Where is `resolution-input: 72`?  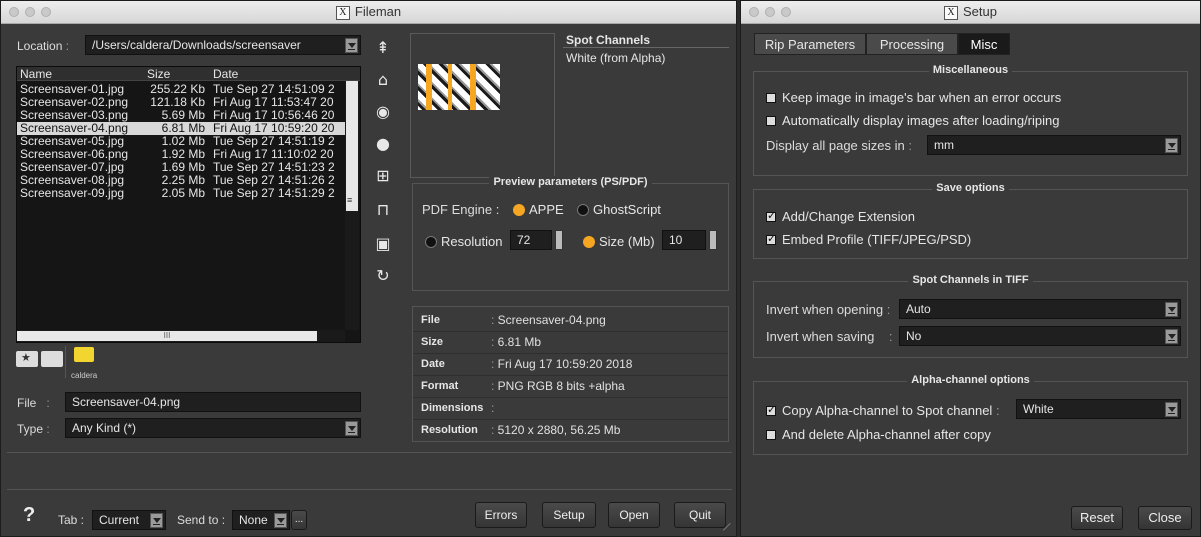 resolution-input: 72 is located at coordinates (531, 240).